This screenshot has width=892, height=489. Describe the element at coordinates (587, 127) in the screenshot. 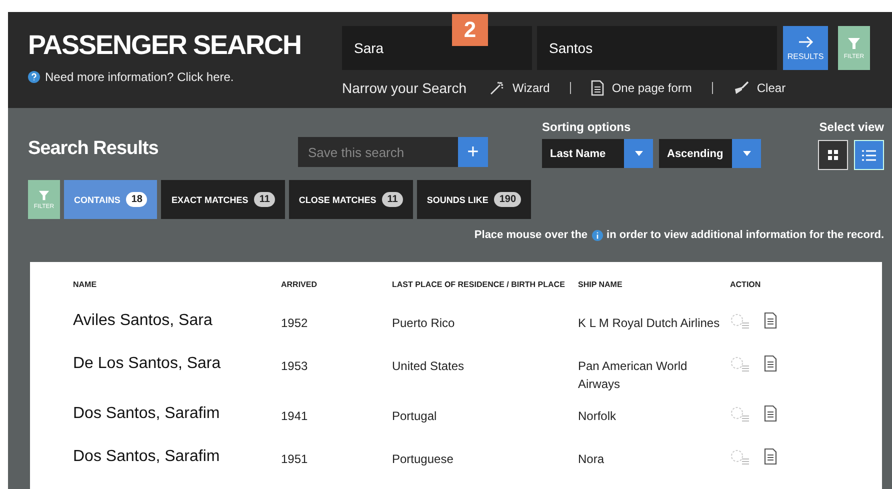

I see `sorting-label: Sorting options` at that location.